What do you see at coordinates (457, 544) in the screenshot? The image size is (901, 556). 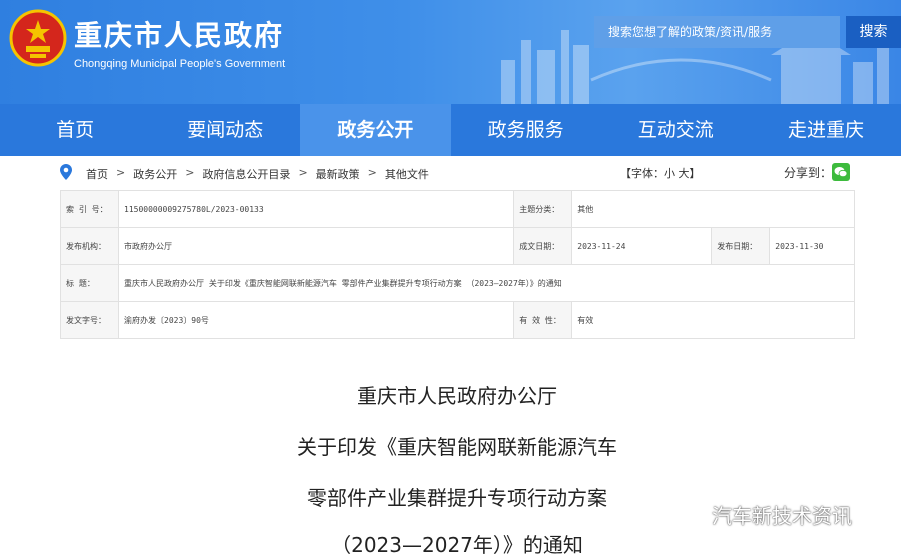 I see `document-title-line: （2023—2027年）》的通知` at bounding box center [457, 544].